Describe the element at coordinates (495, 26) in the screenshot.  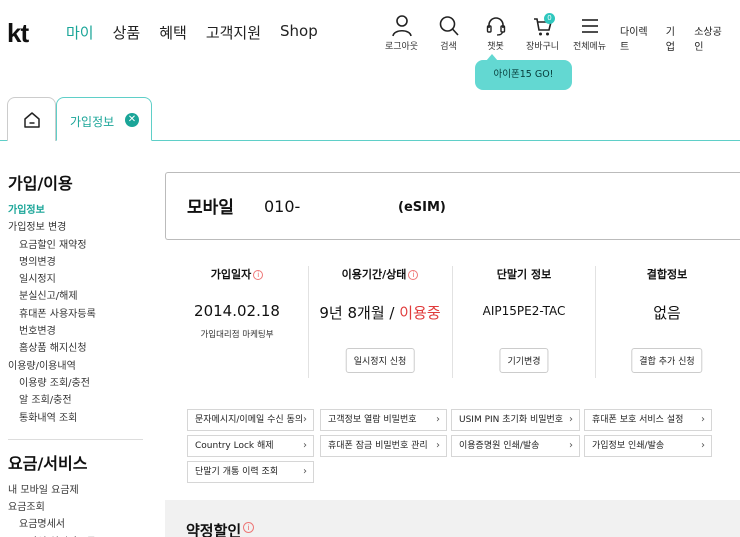
I see `headset-icon` at that location.